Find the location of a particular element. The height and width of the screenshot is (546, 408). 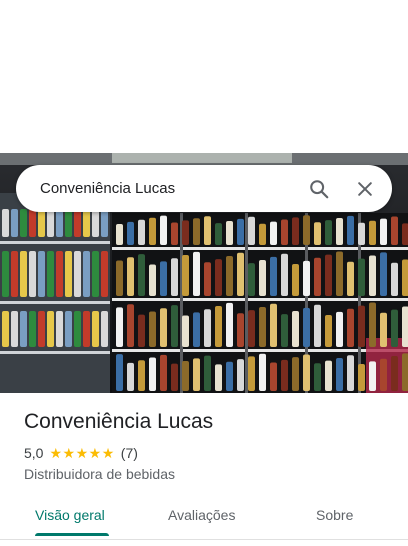

rating-row: 5,0 ★ ★ ★ ★ ★ (7) is located at coordinates (81, 453).